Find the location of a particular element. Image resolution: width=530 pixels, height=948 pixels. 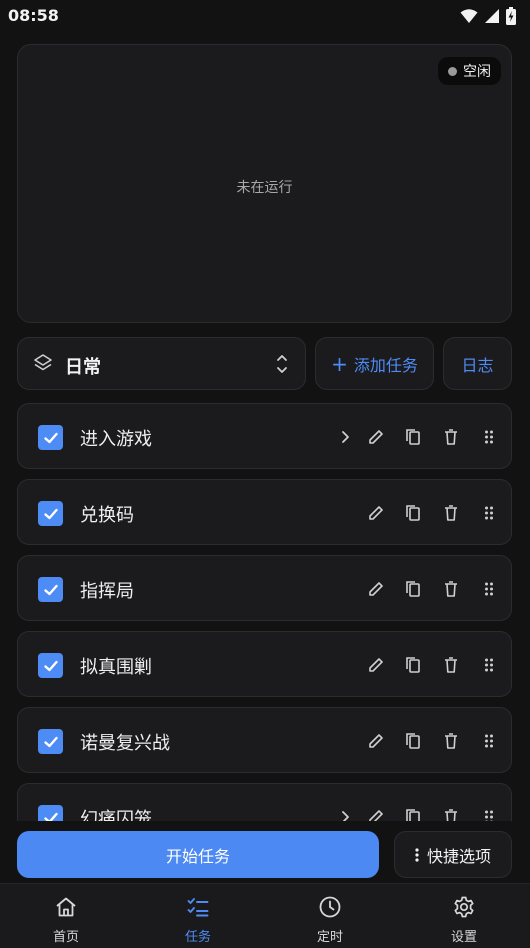

start-task-button: 开始任务 is located at coordinates (198, 854).